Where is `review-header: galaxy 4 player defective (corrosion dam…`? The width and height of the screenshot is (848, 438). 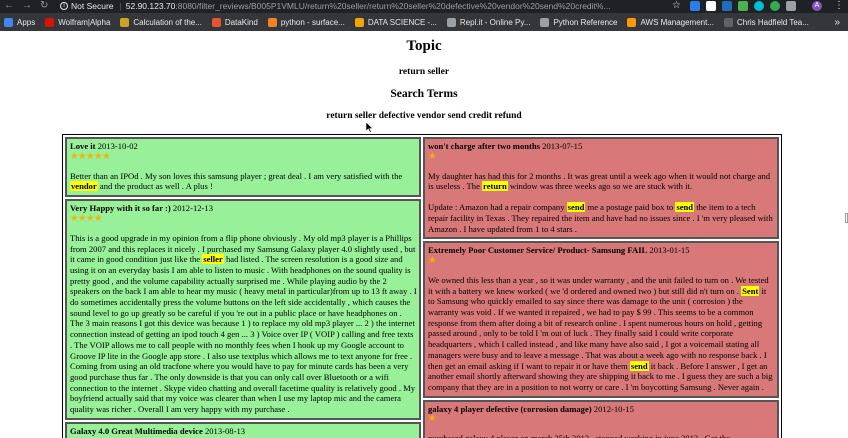 review-header: galaxy 4 player defective (corrosion dam… is located at coordinates (601, 409).